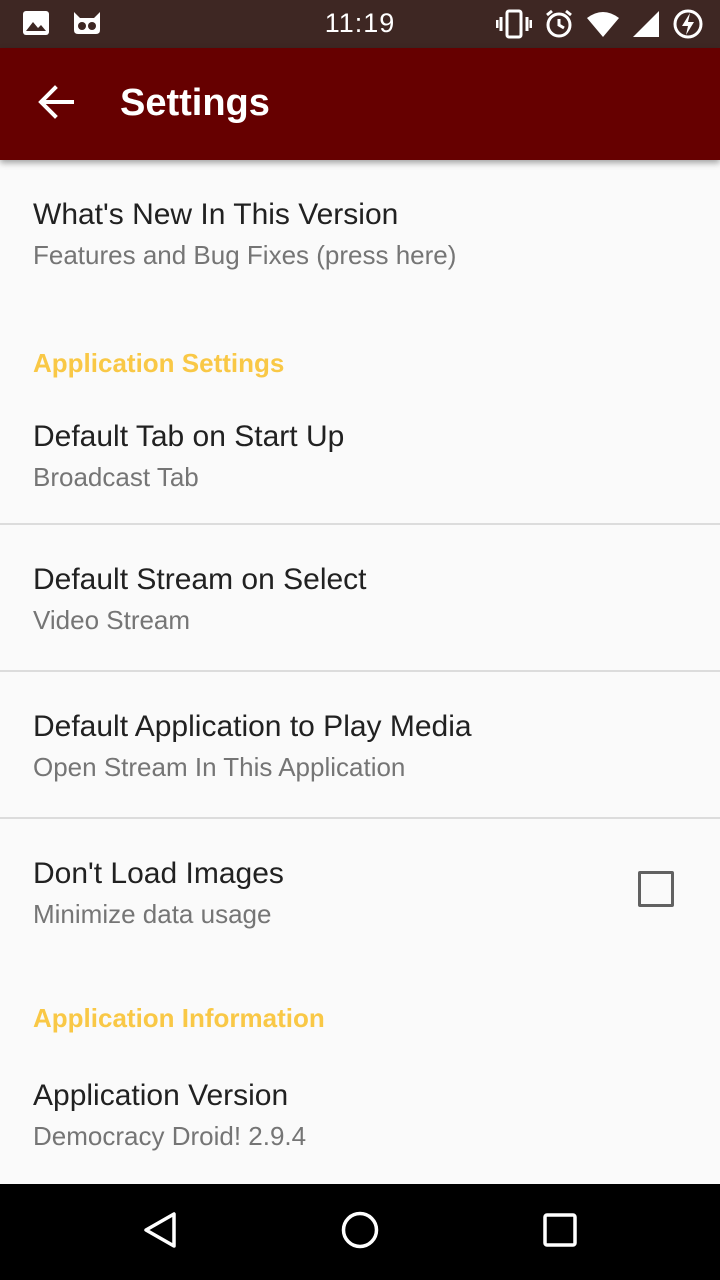 The height and width of the screenshot is (1280, 720). I want to click on pref-dont-load-images: Don't Load Images Minimize data usage, so click(360, 892).